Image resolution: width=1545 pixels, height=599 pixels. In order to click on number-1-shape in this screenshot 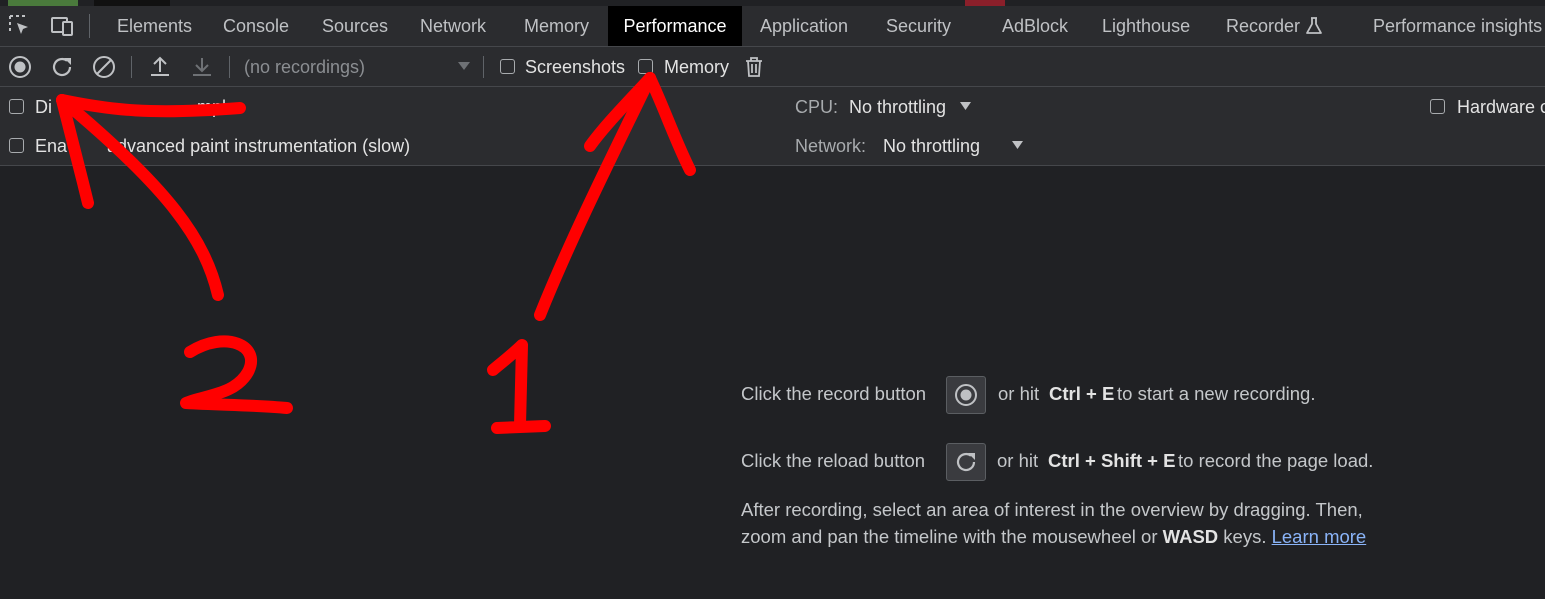, I will do `click(519, 386)`.